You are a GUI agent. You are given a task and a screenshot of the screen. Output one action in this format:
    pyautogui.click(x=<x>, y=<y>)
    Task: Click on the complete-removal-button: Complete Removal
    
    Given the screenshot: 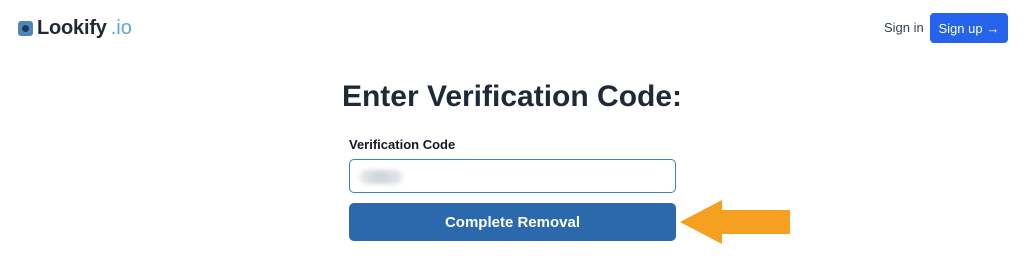 What is the action you would take?
    pyautogui.click(x=512, y=222)
    